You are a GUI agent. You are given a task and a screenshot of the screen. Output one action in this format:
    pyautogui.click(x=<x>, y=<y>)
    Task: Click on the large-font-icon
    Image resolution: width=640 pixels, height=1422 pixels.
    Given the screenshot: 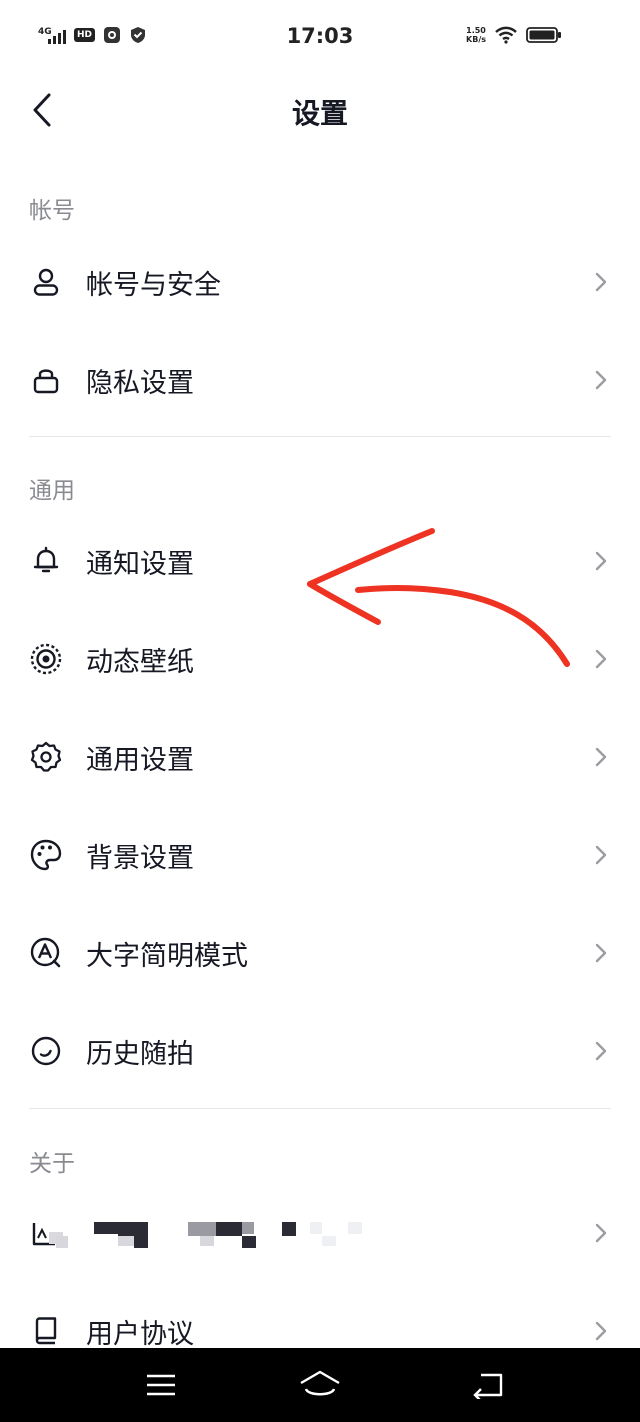 What is the action you would take?
    pyautogui.click(x=46, y=953)
    